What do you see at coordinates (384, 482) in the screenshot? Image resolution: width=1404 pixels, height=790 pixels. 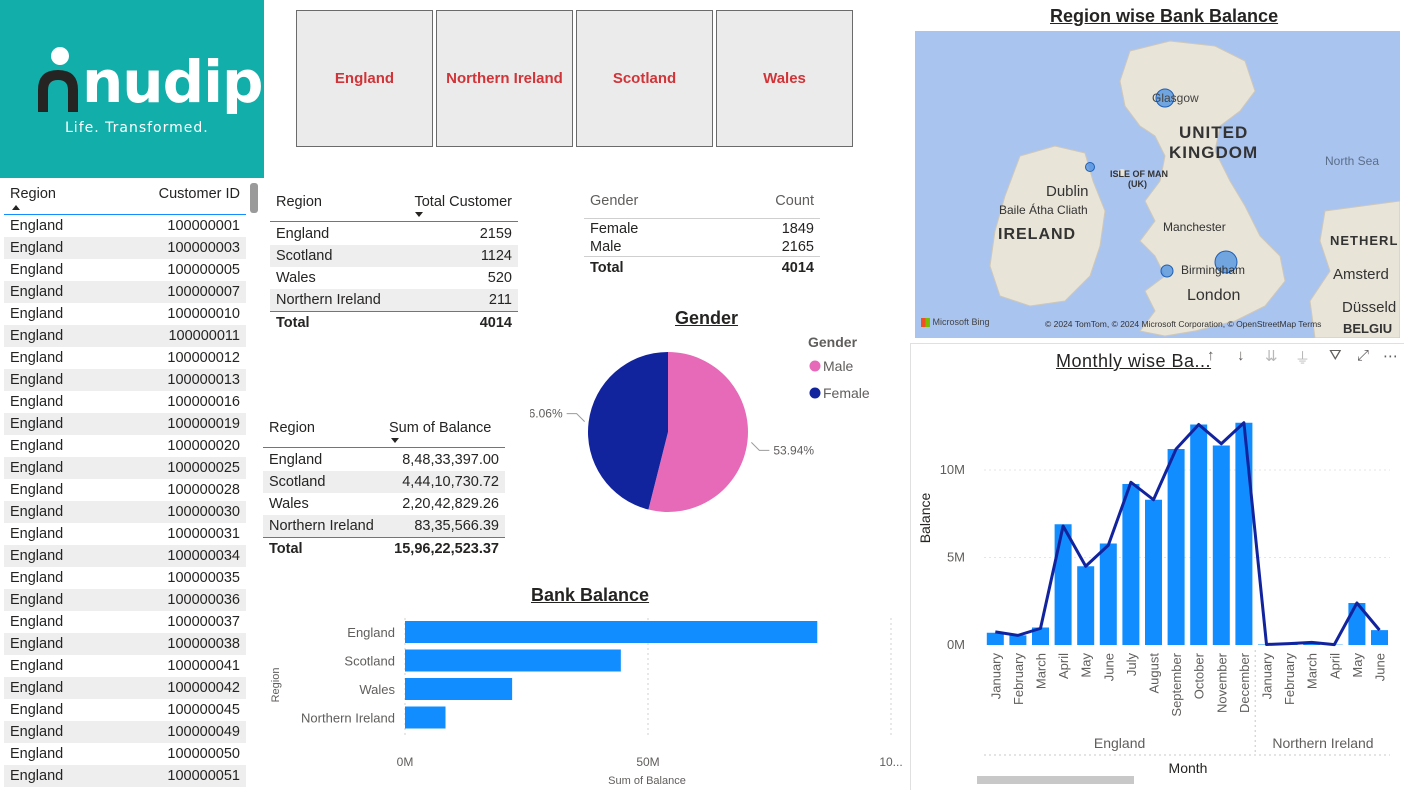 I see `table-row: Scotland 4,44,10,730.72` at bounding box center [384, 482].